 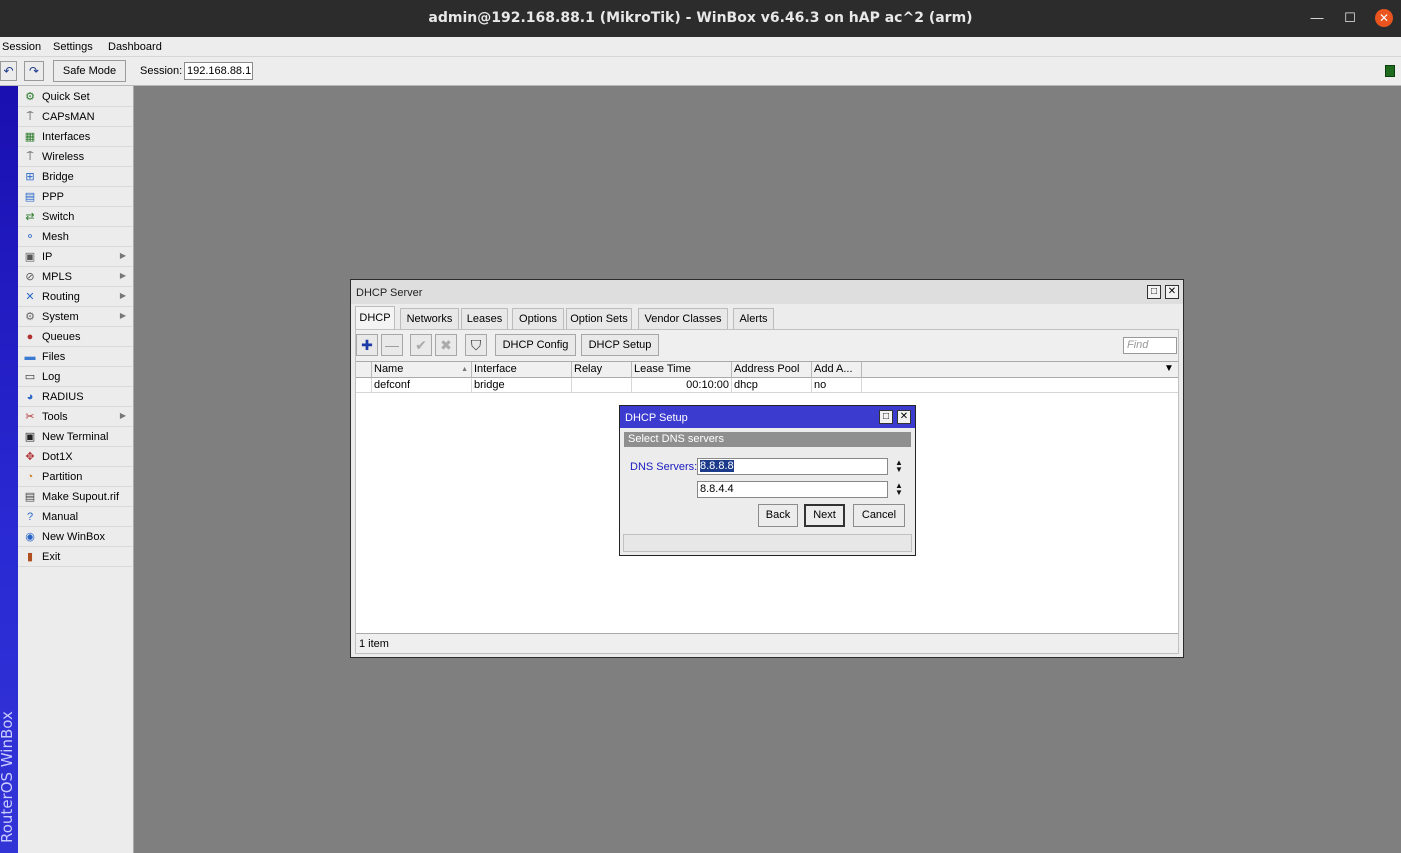 I want to click on menu-session: Session, so click(x=21, y=47).